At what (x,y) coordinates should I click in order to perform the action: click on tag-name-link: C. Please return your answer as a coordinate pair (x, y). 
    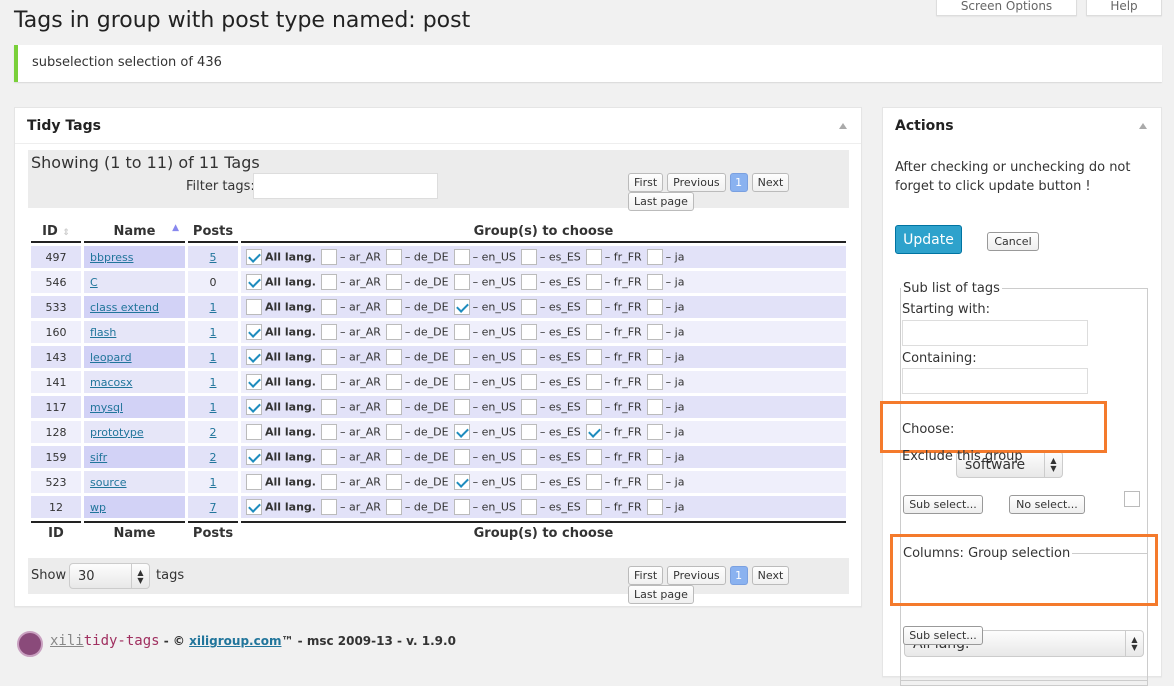
    Looking at the image, I should click on (94, 282).